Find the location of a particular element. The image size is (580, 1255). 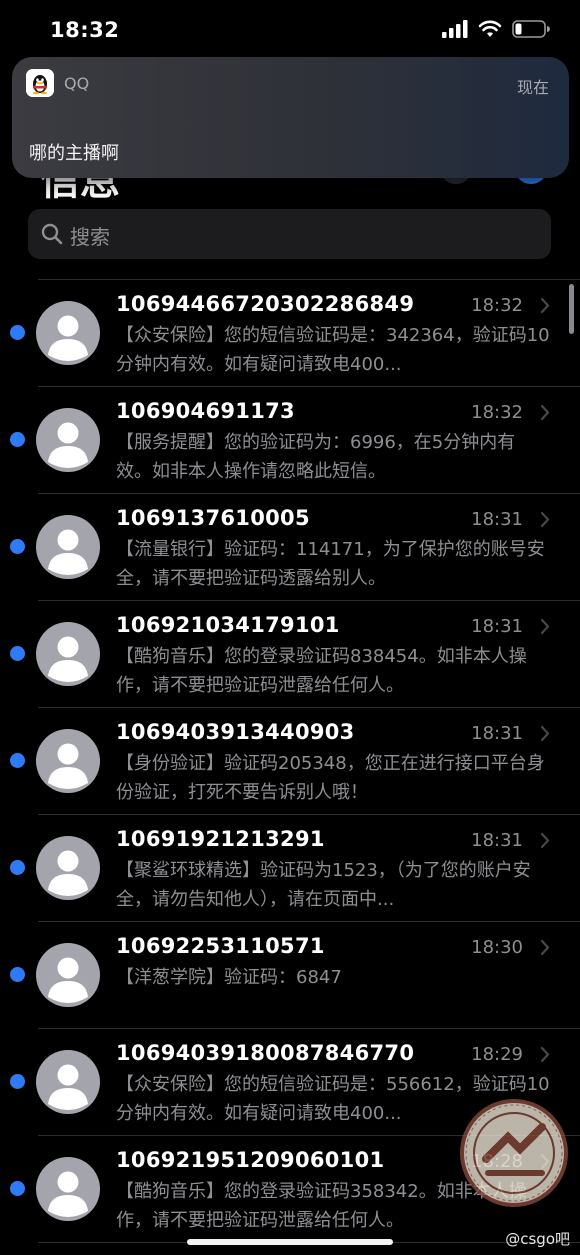

status-icons is located at coordinates (496, 29).